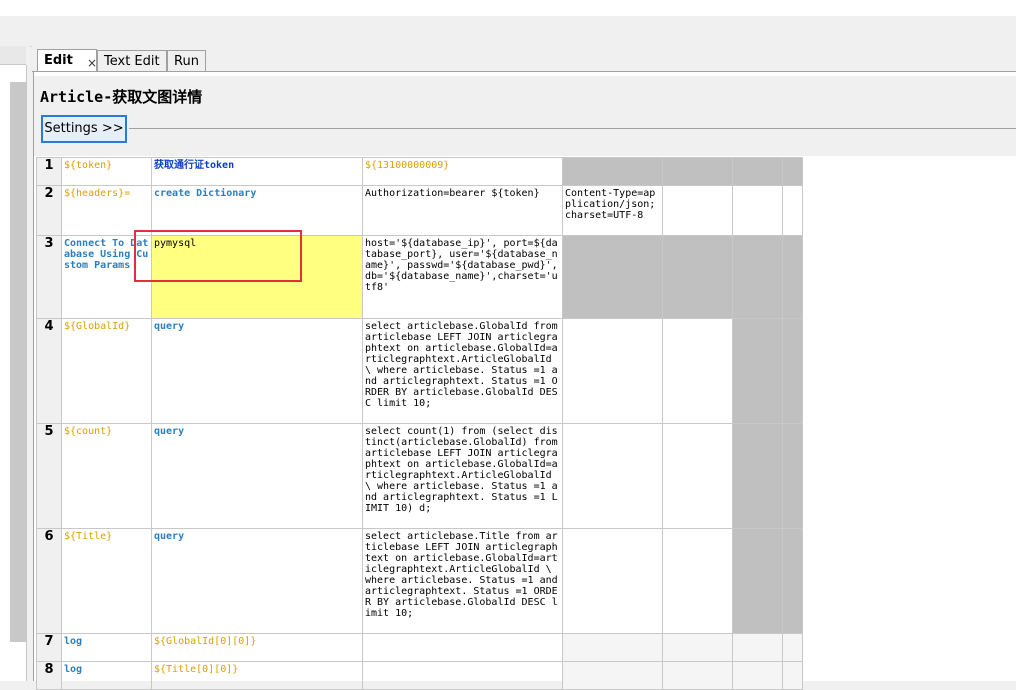 This screenshot has height=690, width=1016. Describe the element at coordinates (58, 60) in the screenshot. I see `tab-edit-label: Edit` at that location.